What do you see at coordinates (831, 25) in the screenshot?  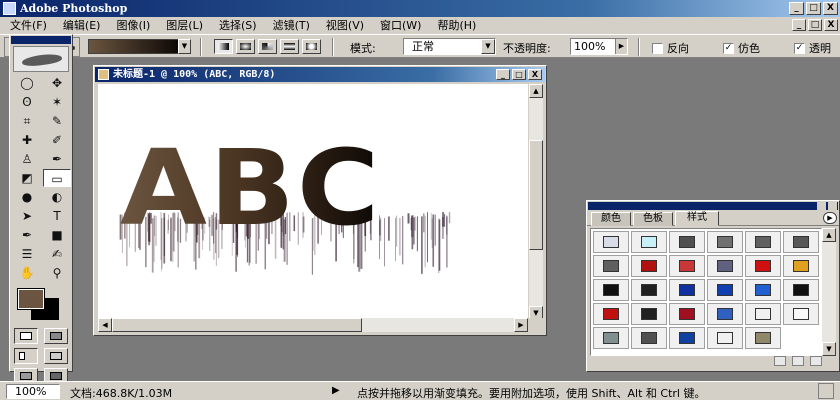 I see `doc-close-button: X` at bounding box center [831, 25].